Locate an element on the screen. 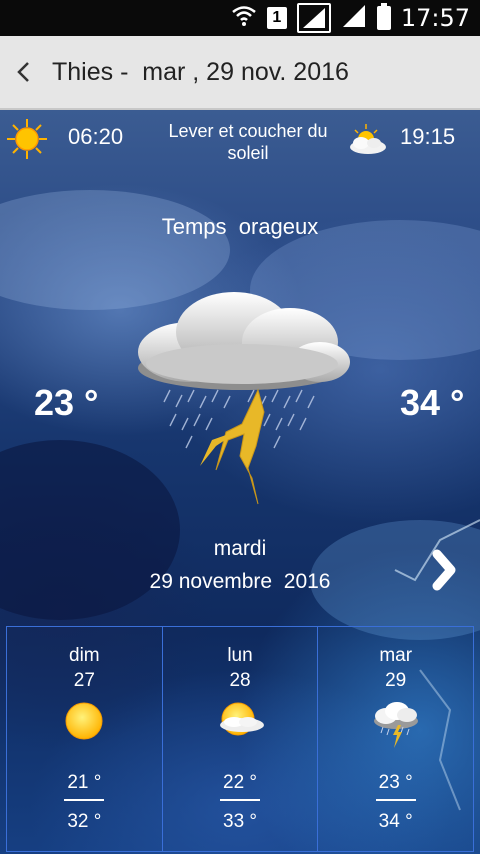  sunrise-sun-icon is located at coordinates (27, 141).